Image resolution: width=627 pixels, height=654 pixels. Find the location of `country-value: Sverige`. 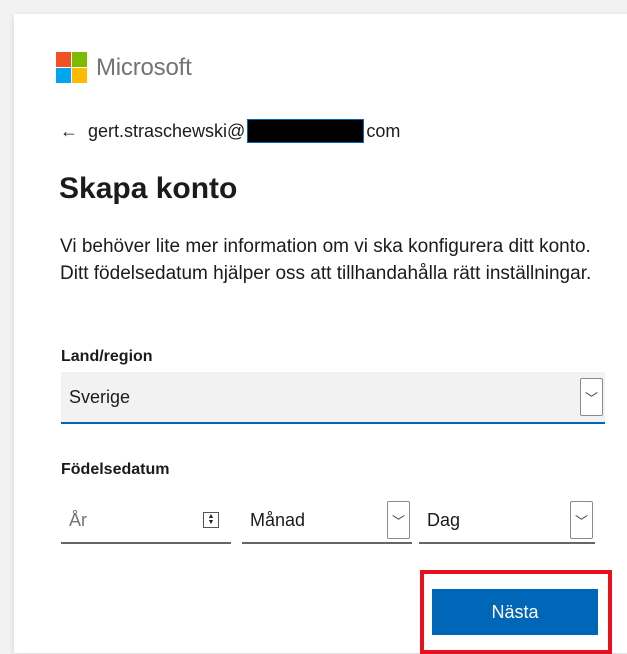

country-value: Sverige is located at coordinates (100, 396).